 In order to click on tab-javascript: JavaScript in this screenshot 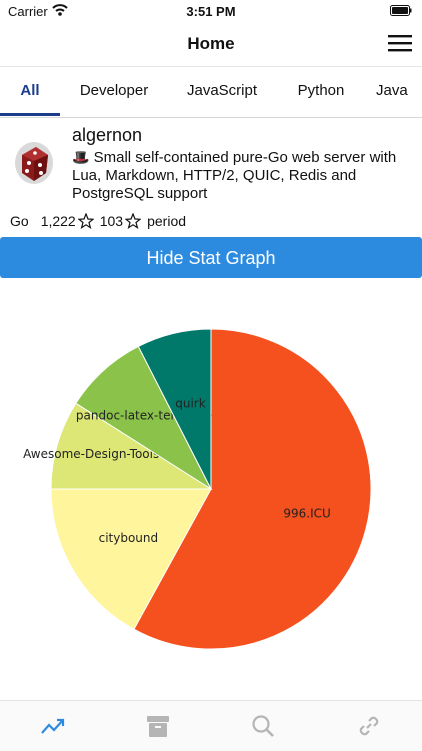, I will do `click(222, 91)`.